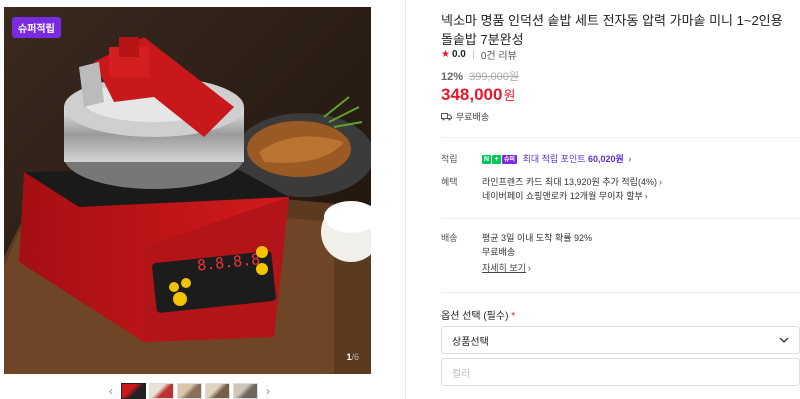  I want to click on max-points-text: 최대 적립 포인트 60,020원, so click(573, 159).